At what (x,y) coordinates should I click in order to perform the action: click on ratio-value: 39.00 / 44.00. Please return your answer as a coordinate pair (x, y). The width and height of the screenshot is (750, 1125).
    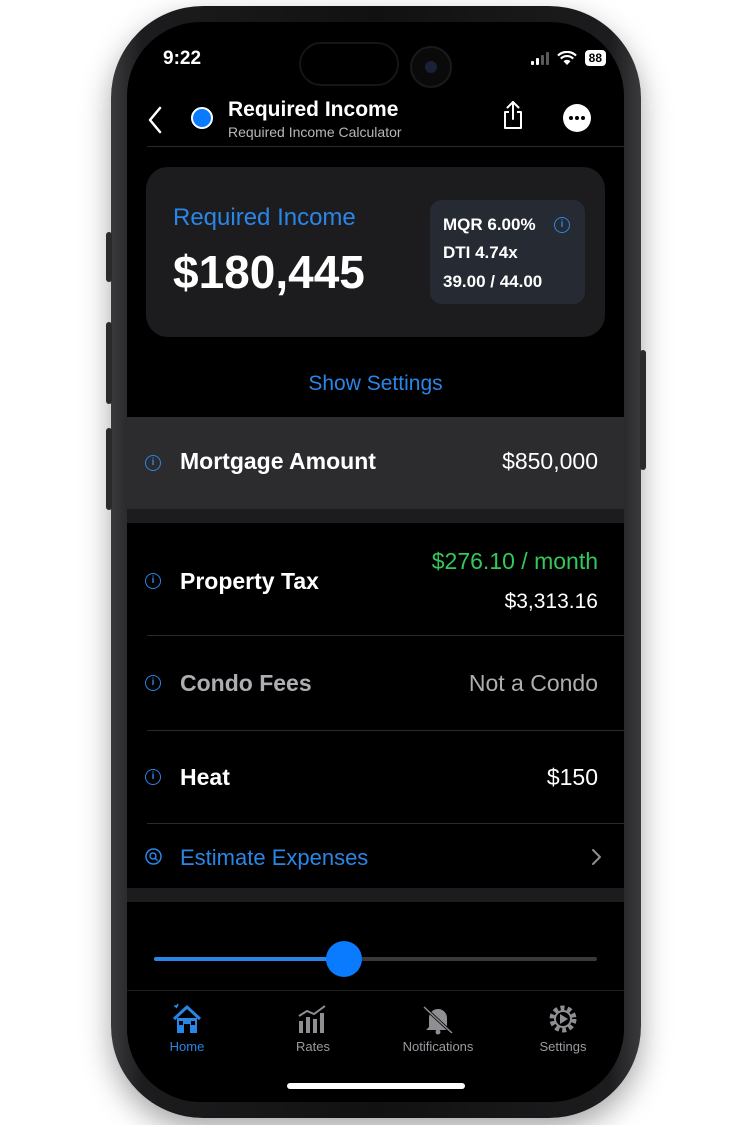
    Looking at the image, I should click on (493, 281).